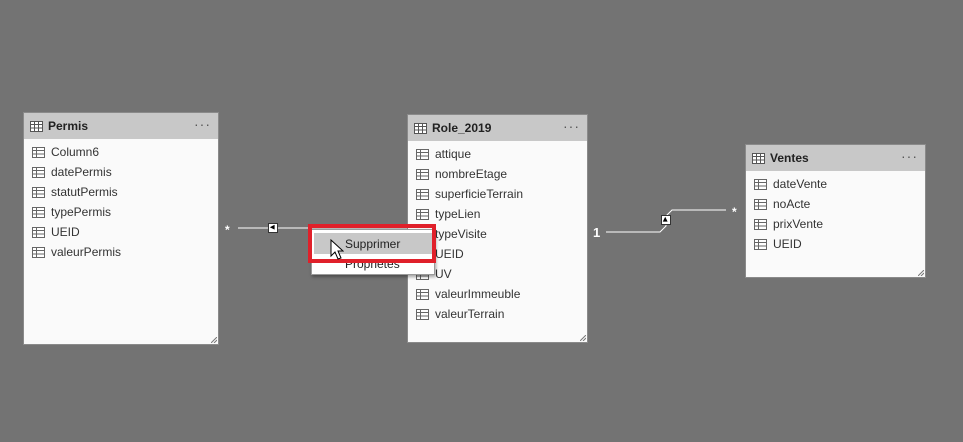 The height and width of the screenshot is (442, 963). What do you see at coordinates (68, 126) in the screenshot?
I see `table-title: Permis` at bounding box center [68, 126].